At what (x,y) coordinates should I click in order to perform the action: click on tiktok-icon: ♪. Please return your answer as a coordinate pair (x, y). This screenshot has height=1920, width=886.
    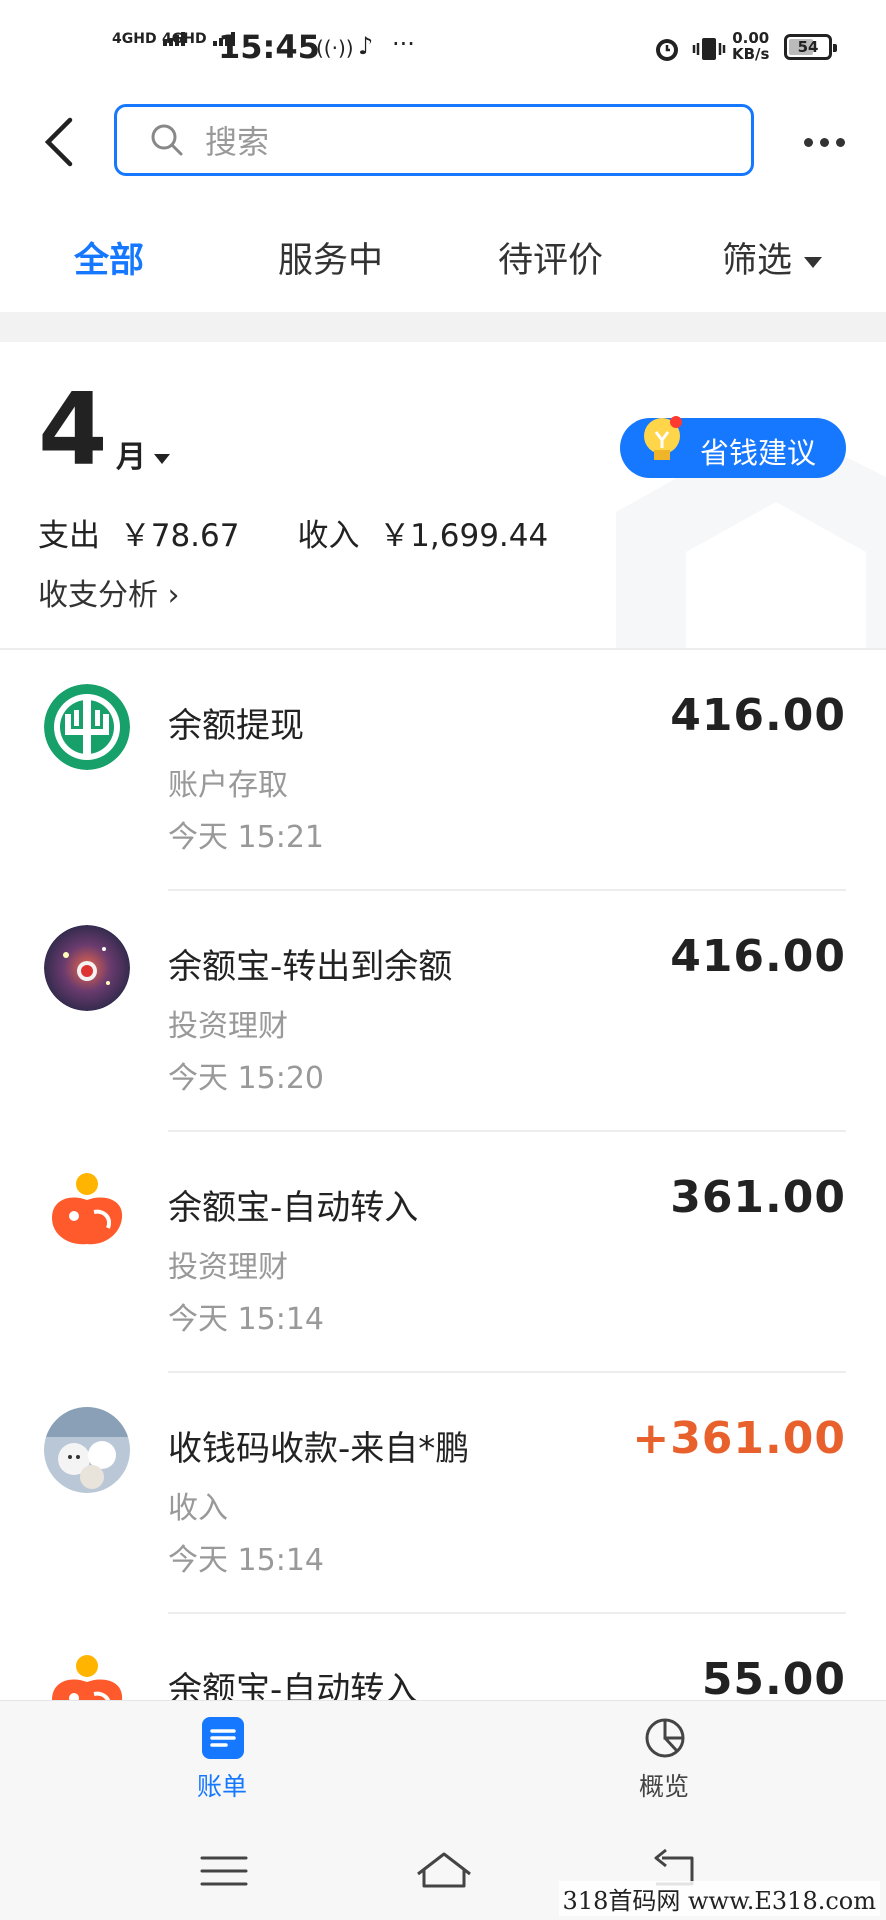
    Looking at the image, I should click on (366, 46).